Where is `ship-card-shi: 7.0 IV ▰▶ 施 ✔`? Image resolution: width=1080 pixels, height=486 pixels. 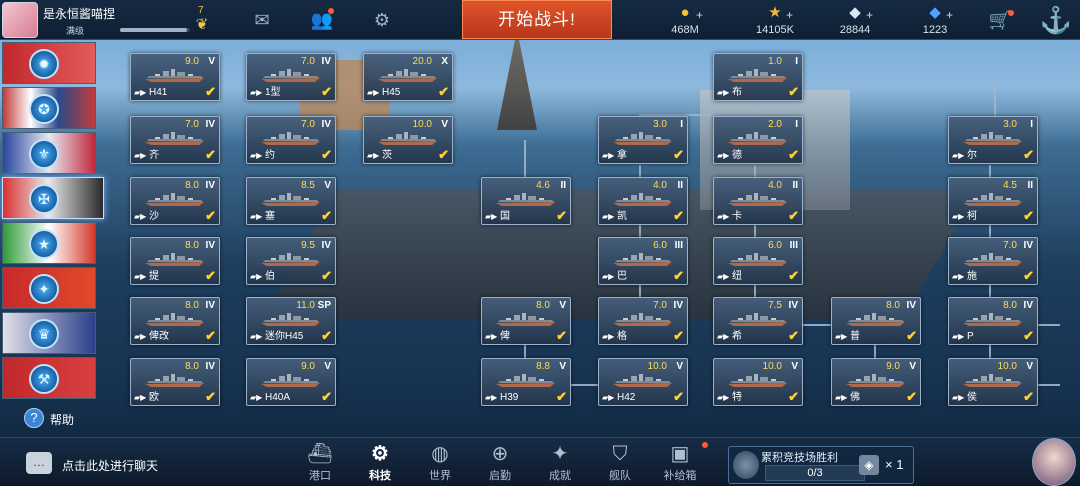 ship-card-shi: 7.0 IV ▰▶ 施 ✔ is located at coordinates (993, 261).